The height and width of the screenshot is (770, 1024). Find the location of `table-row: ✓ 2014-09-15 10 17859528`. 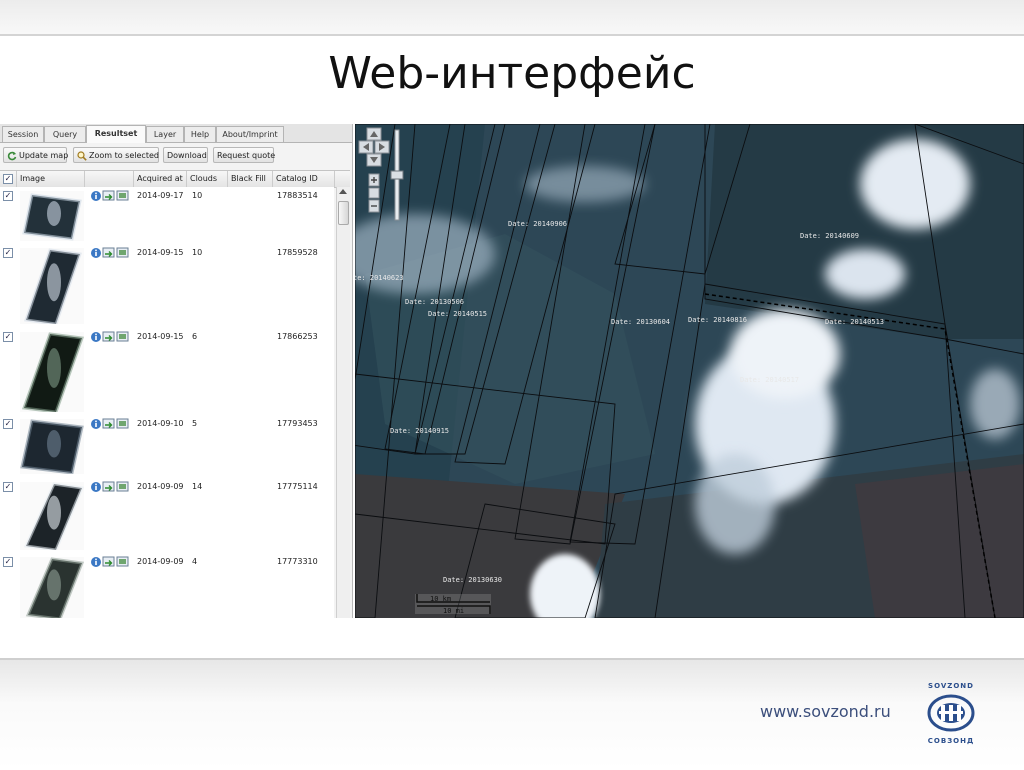

table-row: ✓ 2014-09-15 10 17859528 is located at coordinates (167, 286).